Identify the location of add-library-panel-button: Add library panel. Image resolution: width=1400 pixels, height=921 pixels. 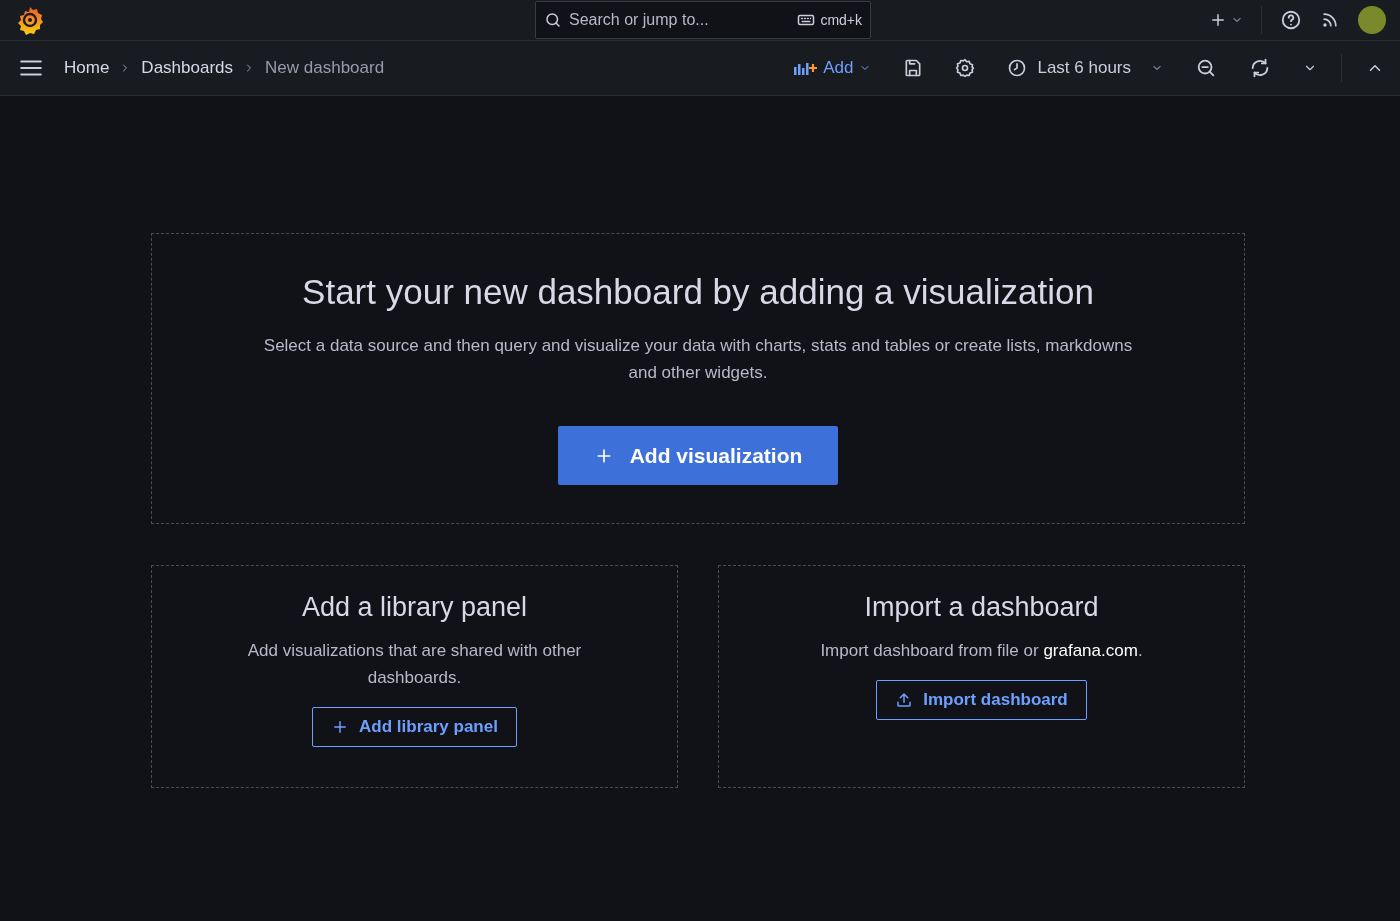
(414, 727).